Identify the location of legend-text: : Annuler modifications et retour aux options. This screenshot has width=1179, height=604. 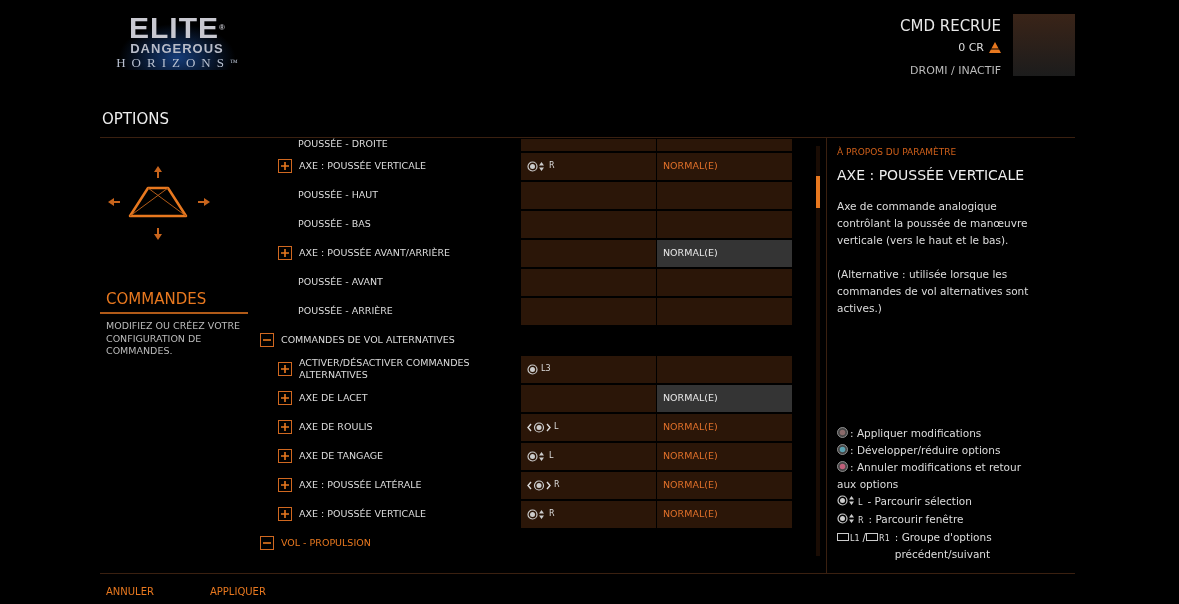
(929, 475).